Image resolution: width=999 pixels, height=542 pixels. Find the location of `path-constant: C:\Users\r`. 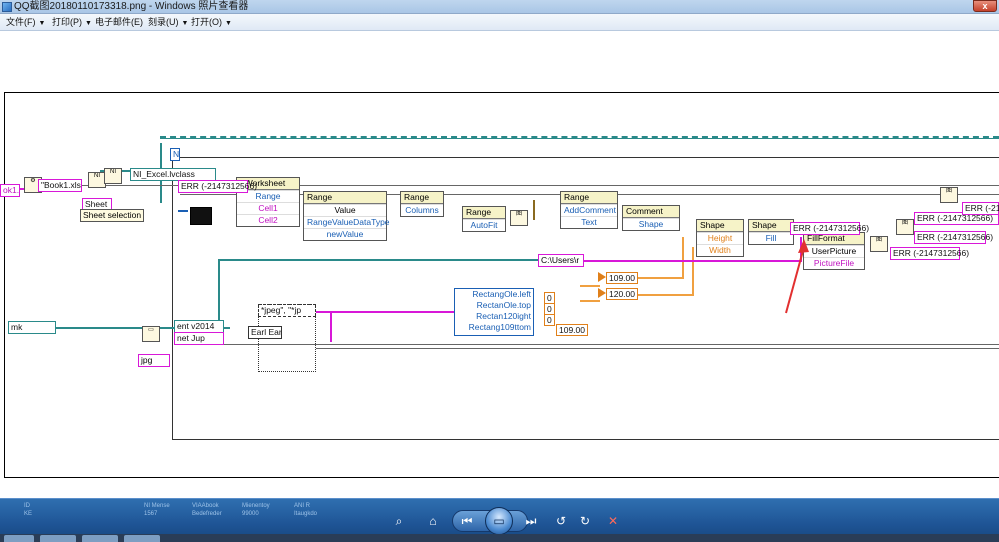

path-constant: C:\Users\r is located at coordinates (561, 260).